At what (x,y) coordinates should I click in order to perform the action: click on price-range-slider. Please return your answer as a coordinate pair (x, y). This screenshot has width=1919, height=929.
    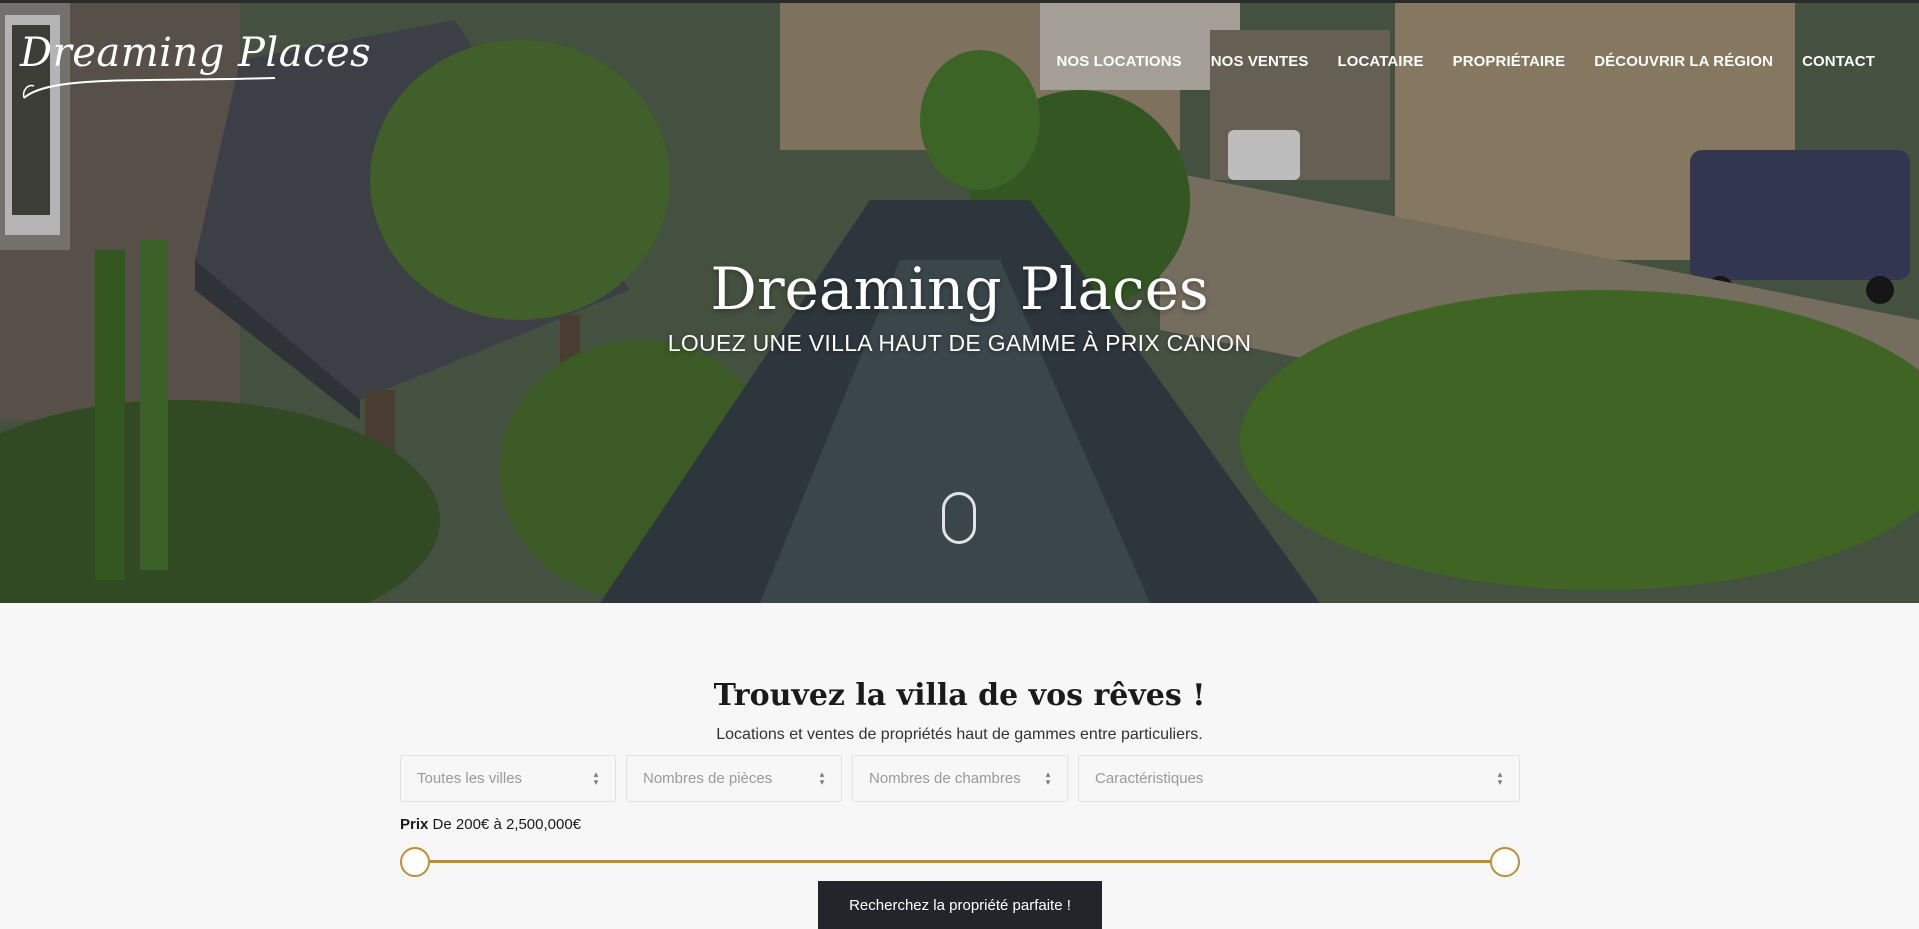
    Looking at the image, I should click on (960, 862).